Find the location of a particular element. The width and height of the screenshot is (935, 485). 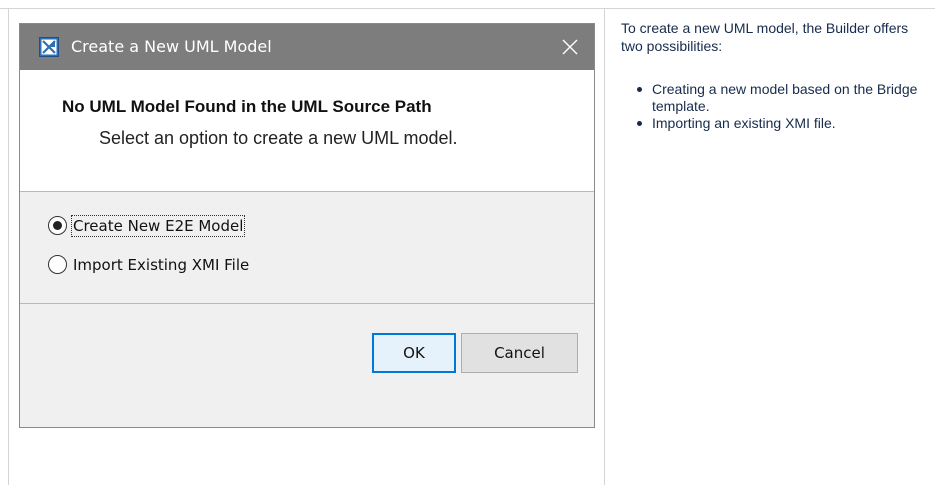

radio-button is located at coordinates (57, 264).